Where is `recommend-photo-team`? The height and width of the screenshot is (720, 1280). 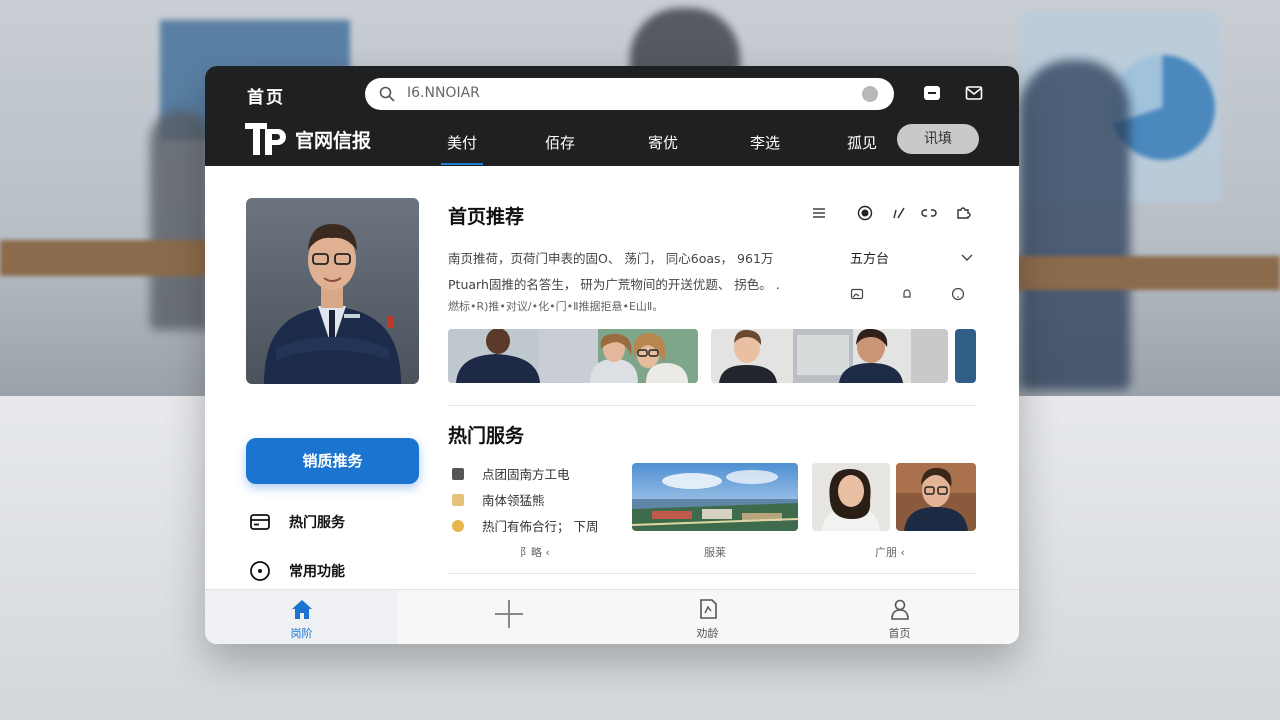
recommend-photo-team is located at coordinates (829, 356).